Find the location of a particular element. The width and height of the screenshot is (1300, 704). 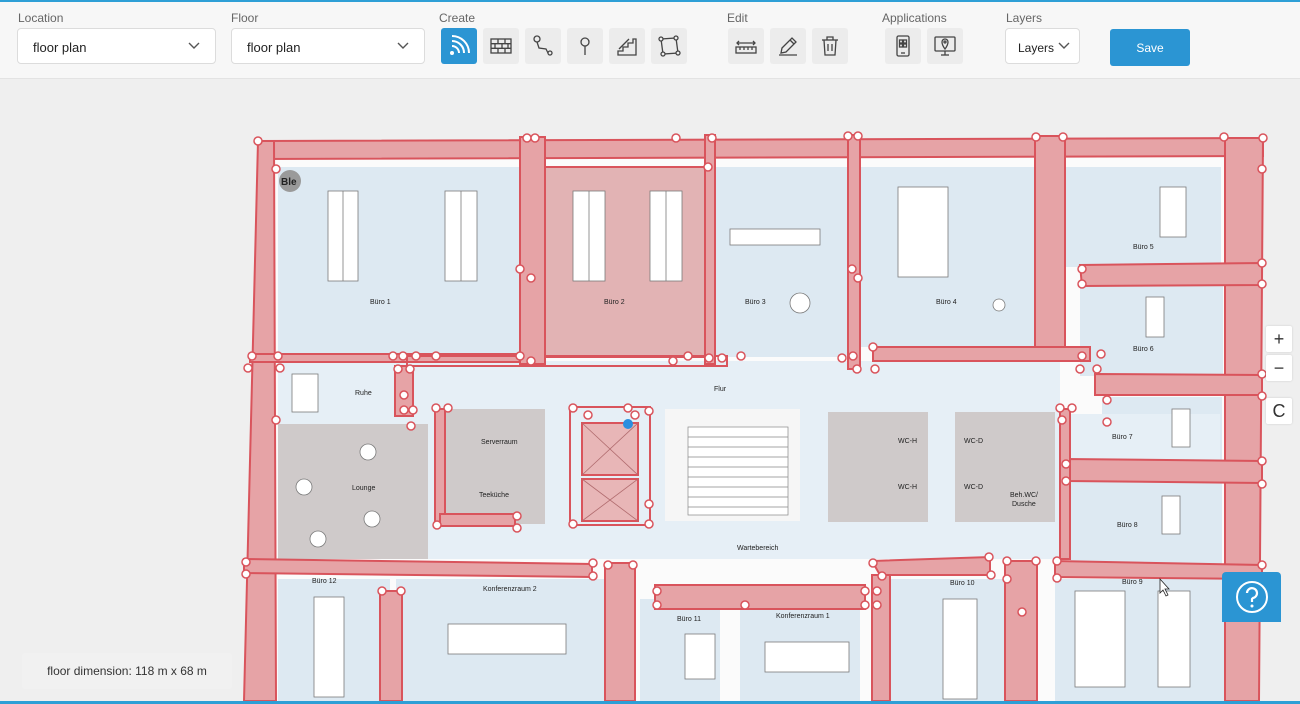

room-label: Büro 7 is located at coordinates (1122, 437).